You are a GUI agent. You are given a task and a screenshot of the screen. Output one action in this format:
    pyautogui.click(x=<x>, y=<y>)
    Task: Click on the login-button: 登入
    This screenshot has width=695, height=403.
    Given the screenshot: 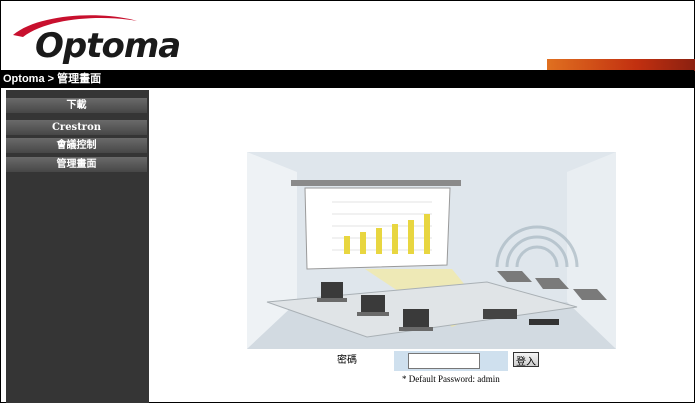 What is the action you would take?
    pyautogui.click(x=526, y=360)
    